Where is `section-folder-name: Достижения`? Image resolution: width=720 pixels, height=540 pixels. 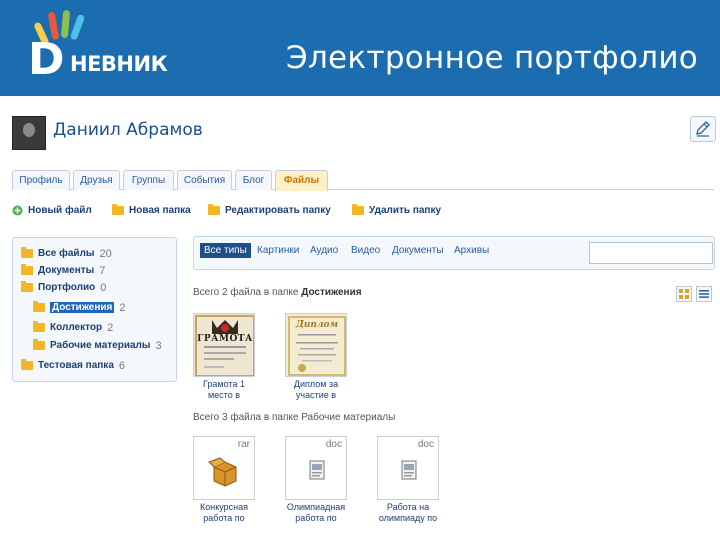
section-folder-name: Достижения is located at coordinates (331, 292).